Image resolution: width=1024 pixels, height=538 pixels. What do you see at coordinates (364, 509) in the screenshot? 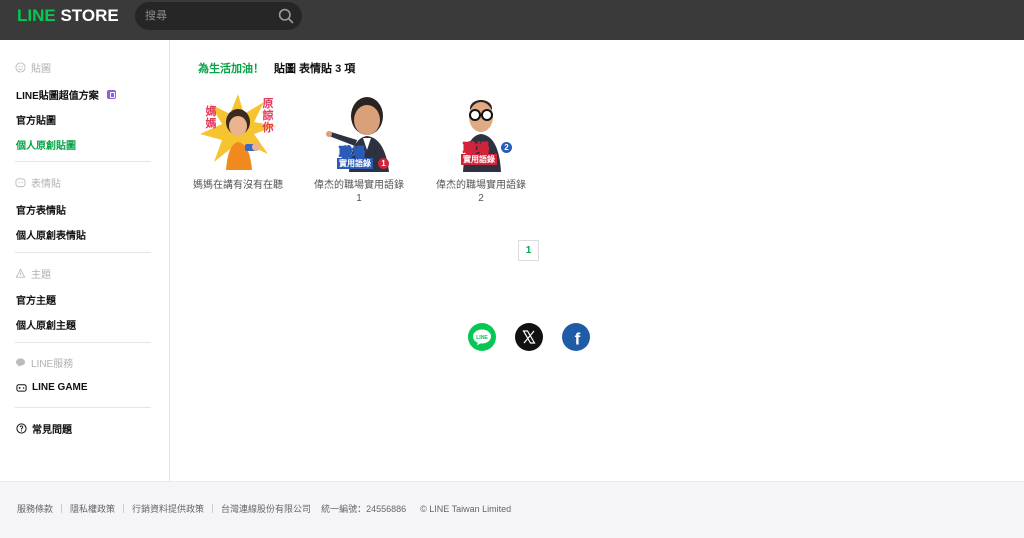
I see `footer-tax-id: 統一編號：24556886` at bounding box center [364, 509].